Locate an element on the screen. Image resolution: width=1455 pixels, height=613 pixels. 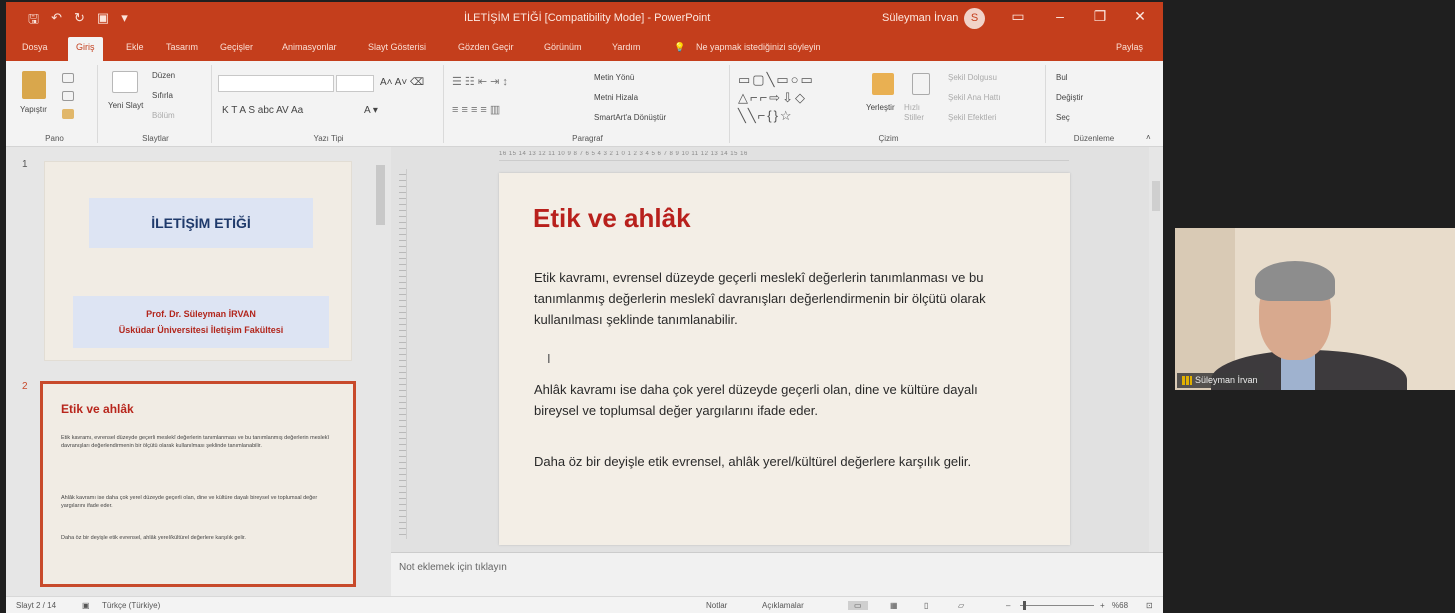
normal-view-icon: ▭ is located at coordinates (858, 605).